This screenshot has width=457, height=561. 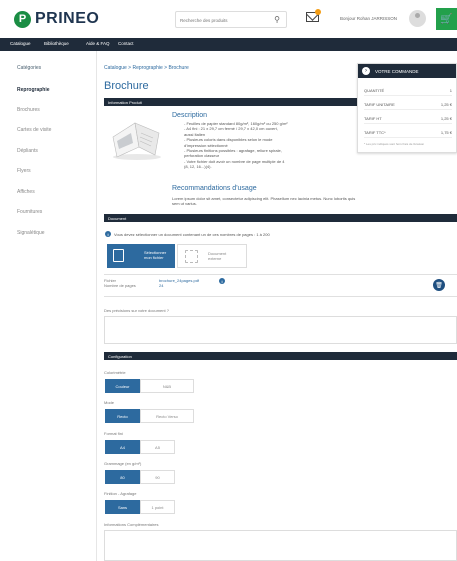 What do you see at coordinates (122, 507) in the screenshot?
I see `option-sans: Sans` at bounding box center [122, 507].